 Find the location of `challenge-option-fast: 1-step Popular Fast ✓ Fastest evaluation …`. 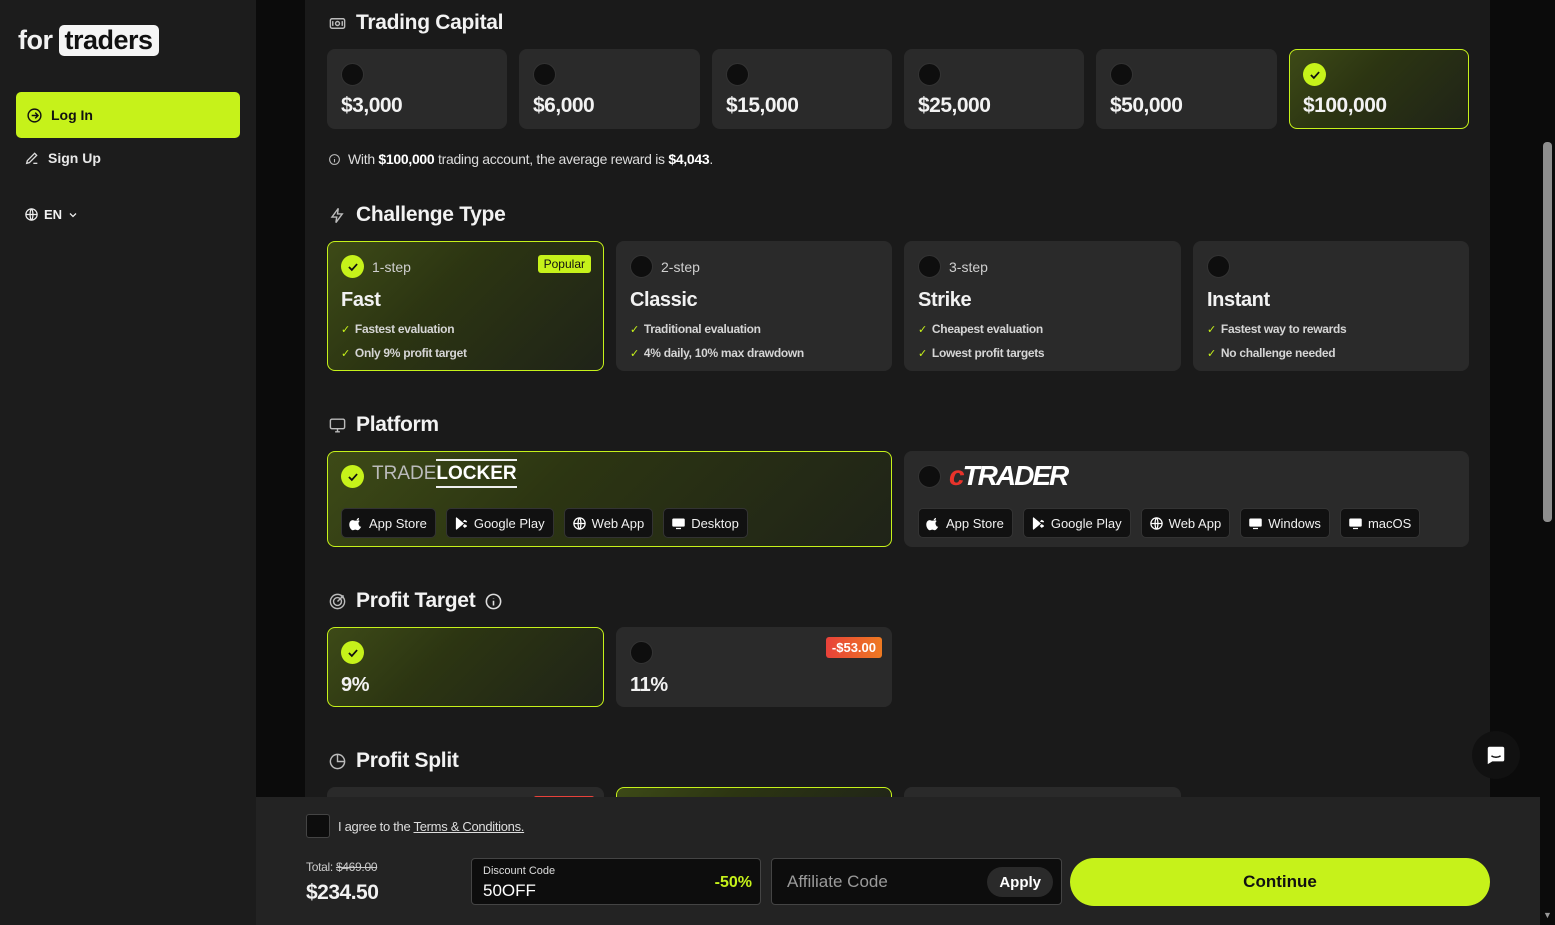

challenge-option-fast: 1-step Popular Fast ✓ Fastest evaluation … is located at coordinates (465, 306).